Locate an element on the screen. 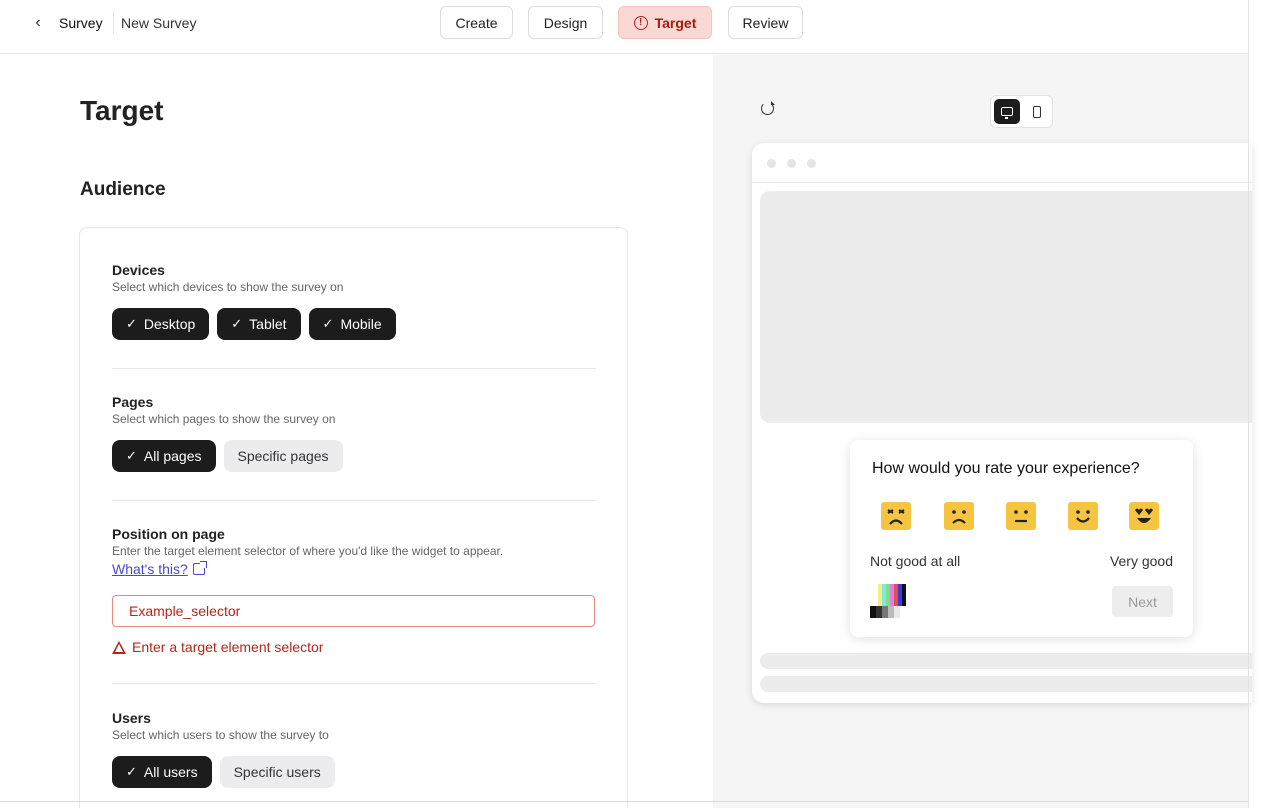 The image size is (1274, 808). users-chip-all: ✓ All users is located at coordinates (162, 772).